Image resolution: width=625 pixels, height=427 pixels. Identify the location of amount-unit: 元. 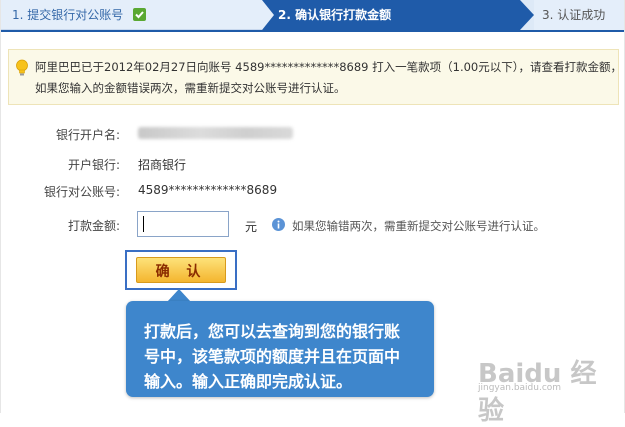
(251, 227).